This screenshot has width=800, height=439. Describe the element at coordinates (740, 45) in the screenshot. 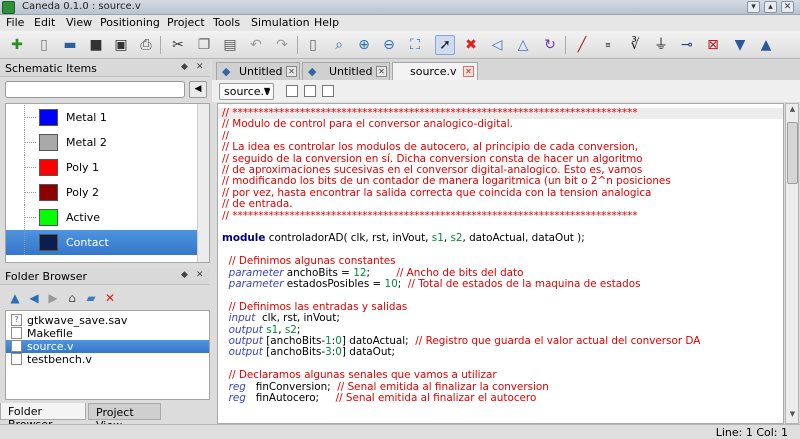

I see `probe-icon: ▼` at that location.